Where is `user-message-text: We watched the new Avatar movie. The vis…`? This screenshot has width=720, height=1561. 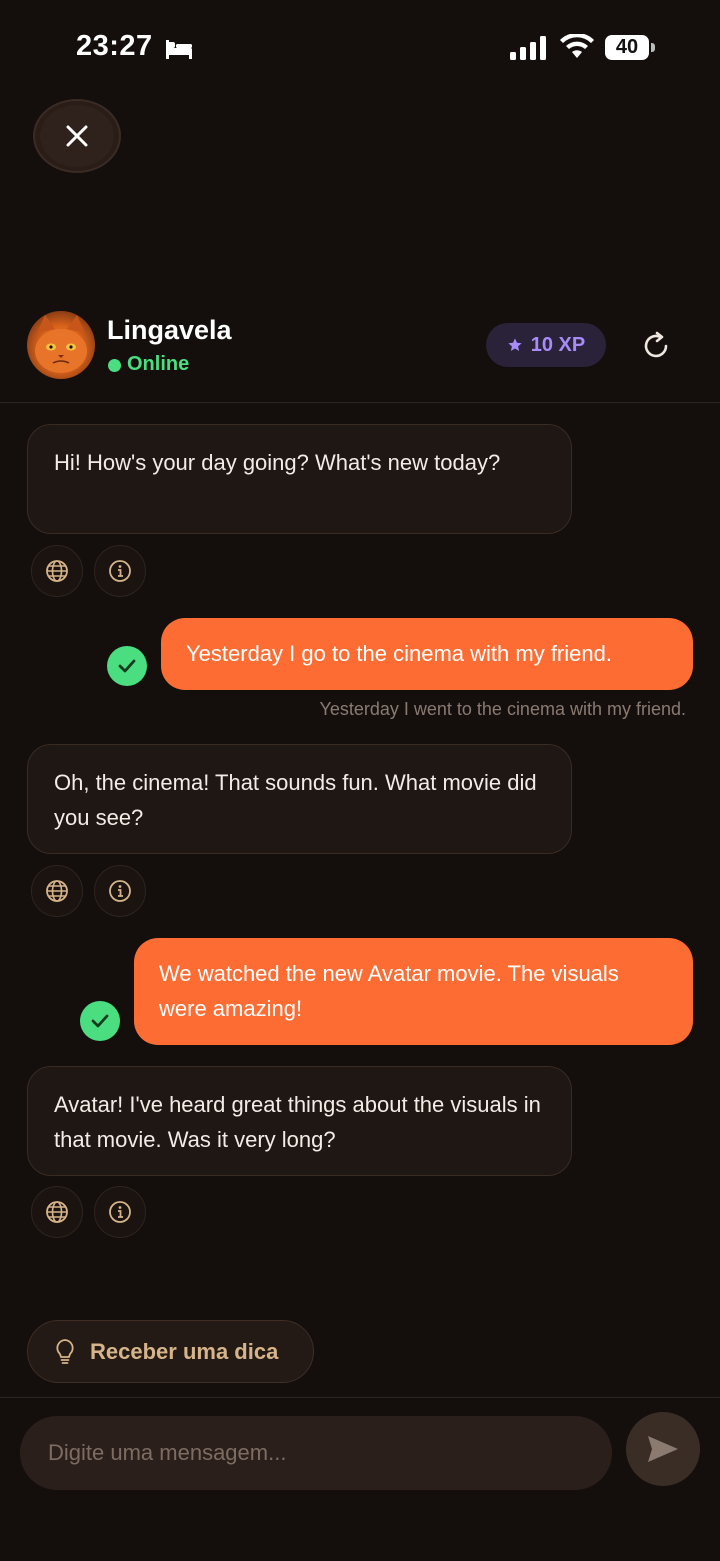
user-message-text: We watched the new Avatar movie. The vis… is located at coordinates (389, 991).